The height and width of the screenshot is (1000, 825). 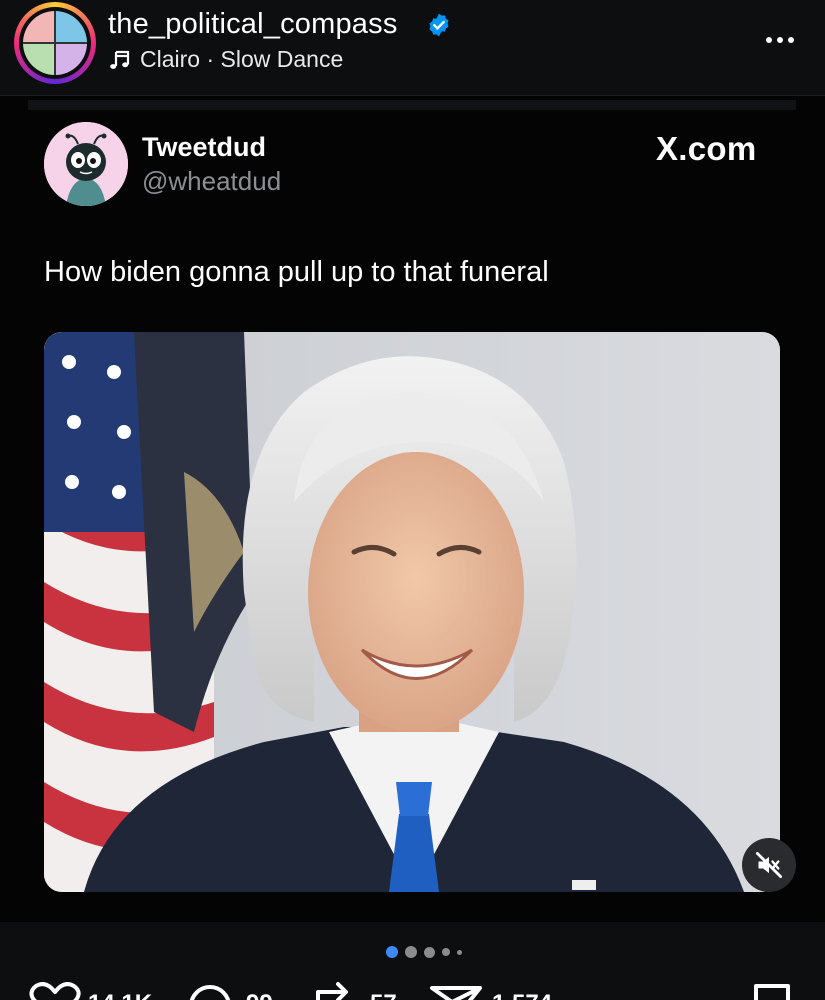 What do you see at coordinates (170, 59) in the screenshot?
I see `audio-artist: Clairo` at bounding box center [170, 59].